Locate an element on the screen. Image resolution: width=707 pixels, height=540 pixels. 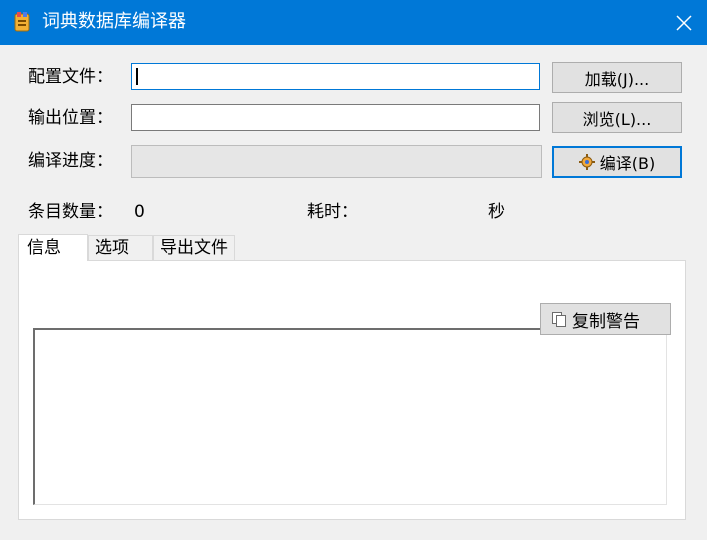
copy-warnings-label: 复制警告 is located at coordinates (606, 321).